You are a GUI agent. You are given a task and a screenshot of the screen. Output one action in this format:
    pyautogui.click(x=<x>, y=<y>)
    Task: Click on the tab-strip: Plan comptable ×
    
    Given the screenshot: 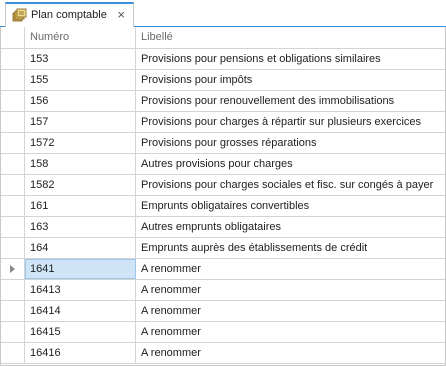 What is the action you would take?
    pyautogui.click(x=223, y=13)
    